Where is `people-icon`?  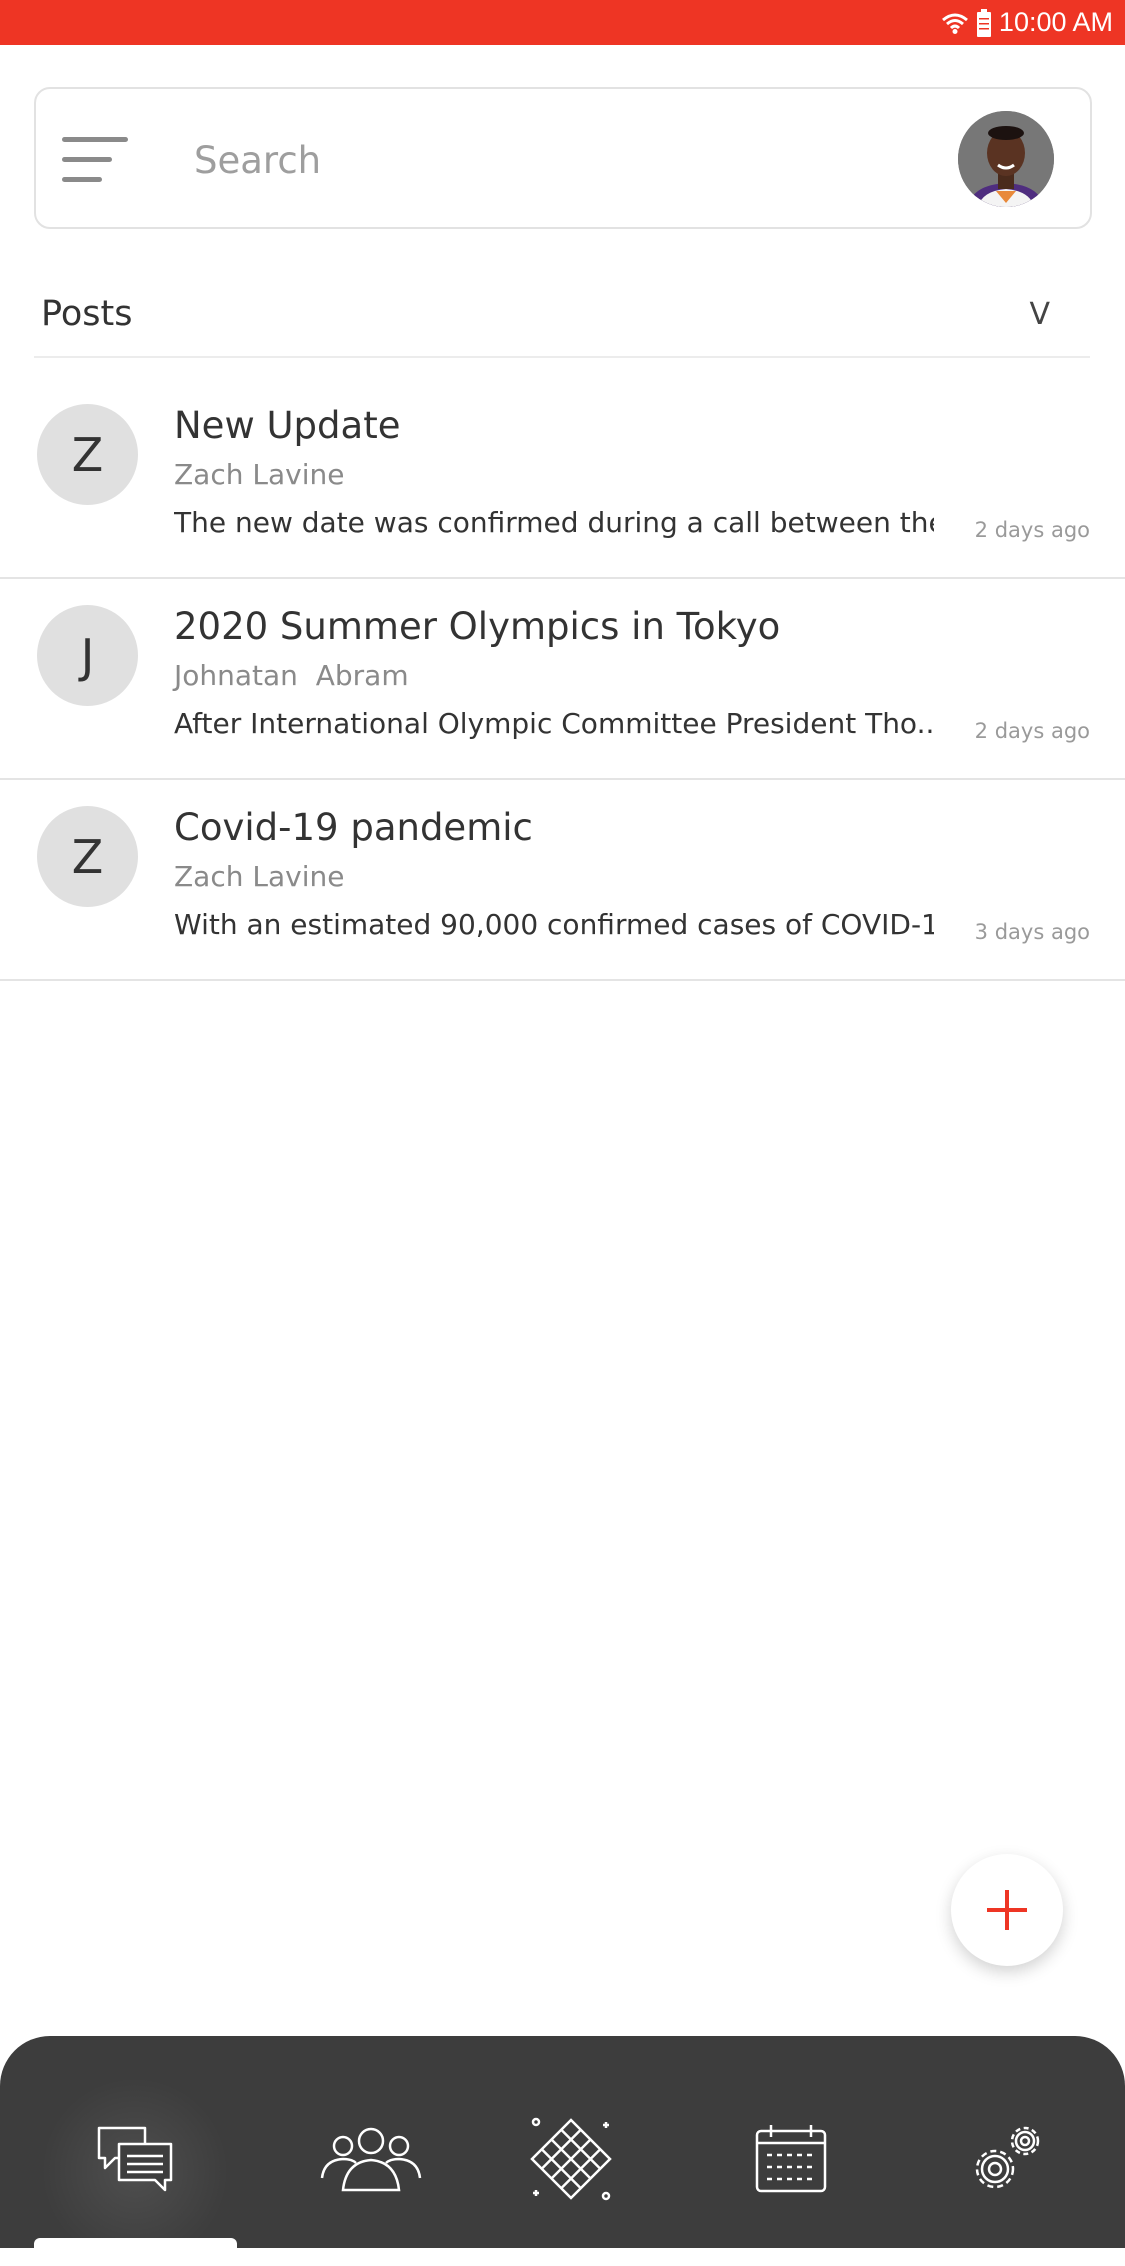
people-icon is located at coordinates (371, 2159).